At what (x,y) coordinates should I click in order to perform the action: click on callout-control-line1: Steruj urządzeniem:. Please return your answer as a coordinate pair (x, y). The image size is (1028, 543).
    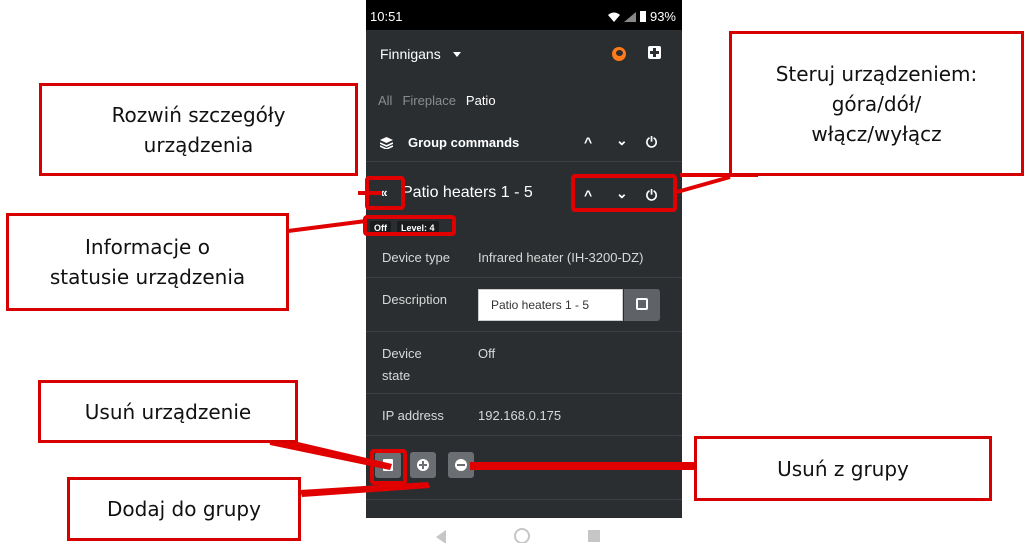
    Looking at the image, I should click on (876, 73).